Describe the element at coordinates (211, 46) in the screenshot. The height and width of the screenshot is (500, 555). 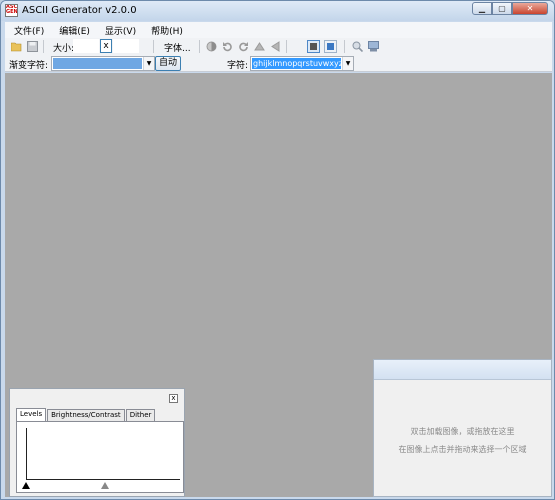
I see `contrast-icon` at that location.